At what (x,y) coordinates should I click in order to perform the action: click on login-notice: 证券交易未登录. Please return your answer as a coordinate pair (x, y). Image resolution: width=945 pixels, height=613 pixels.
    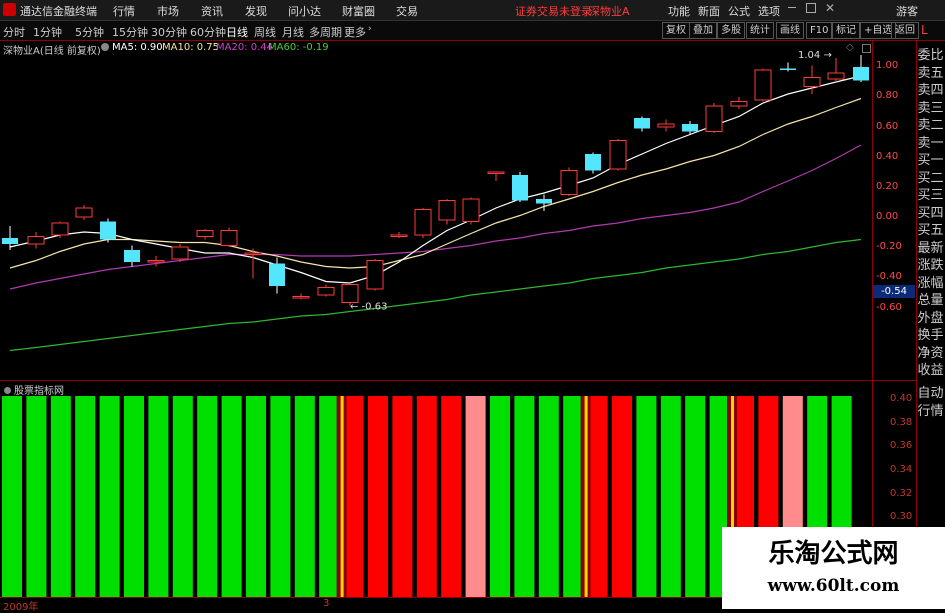
    Looking at the image, I should click on (553, 11).